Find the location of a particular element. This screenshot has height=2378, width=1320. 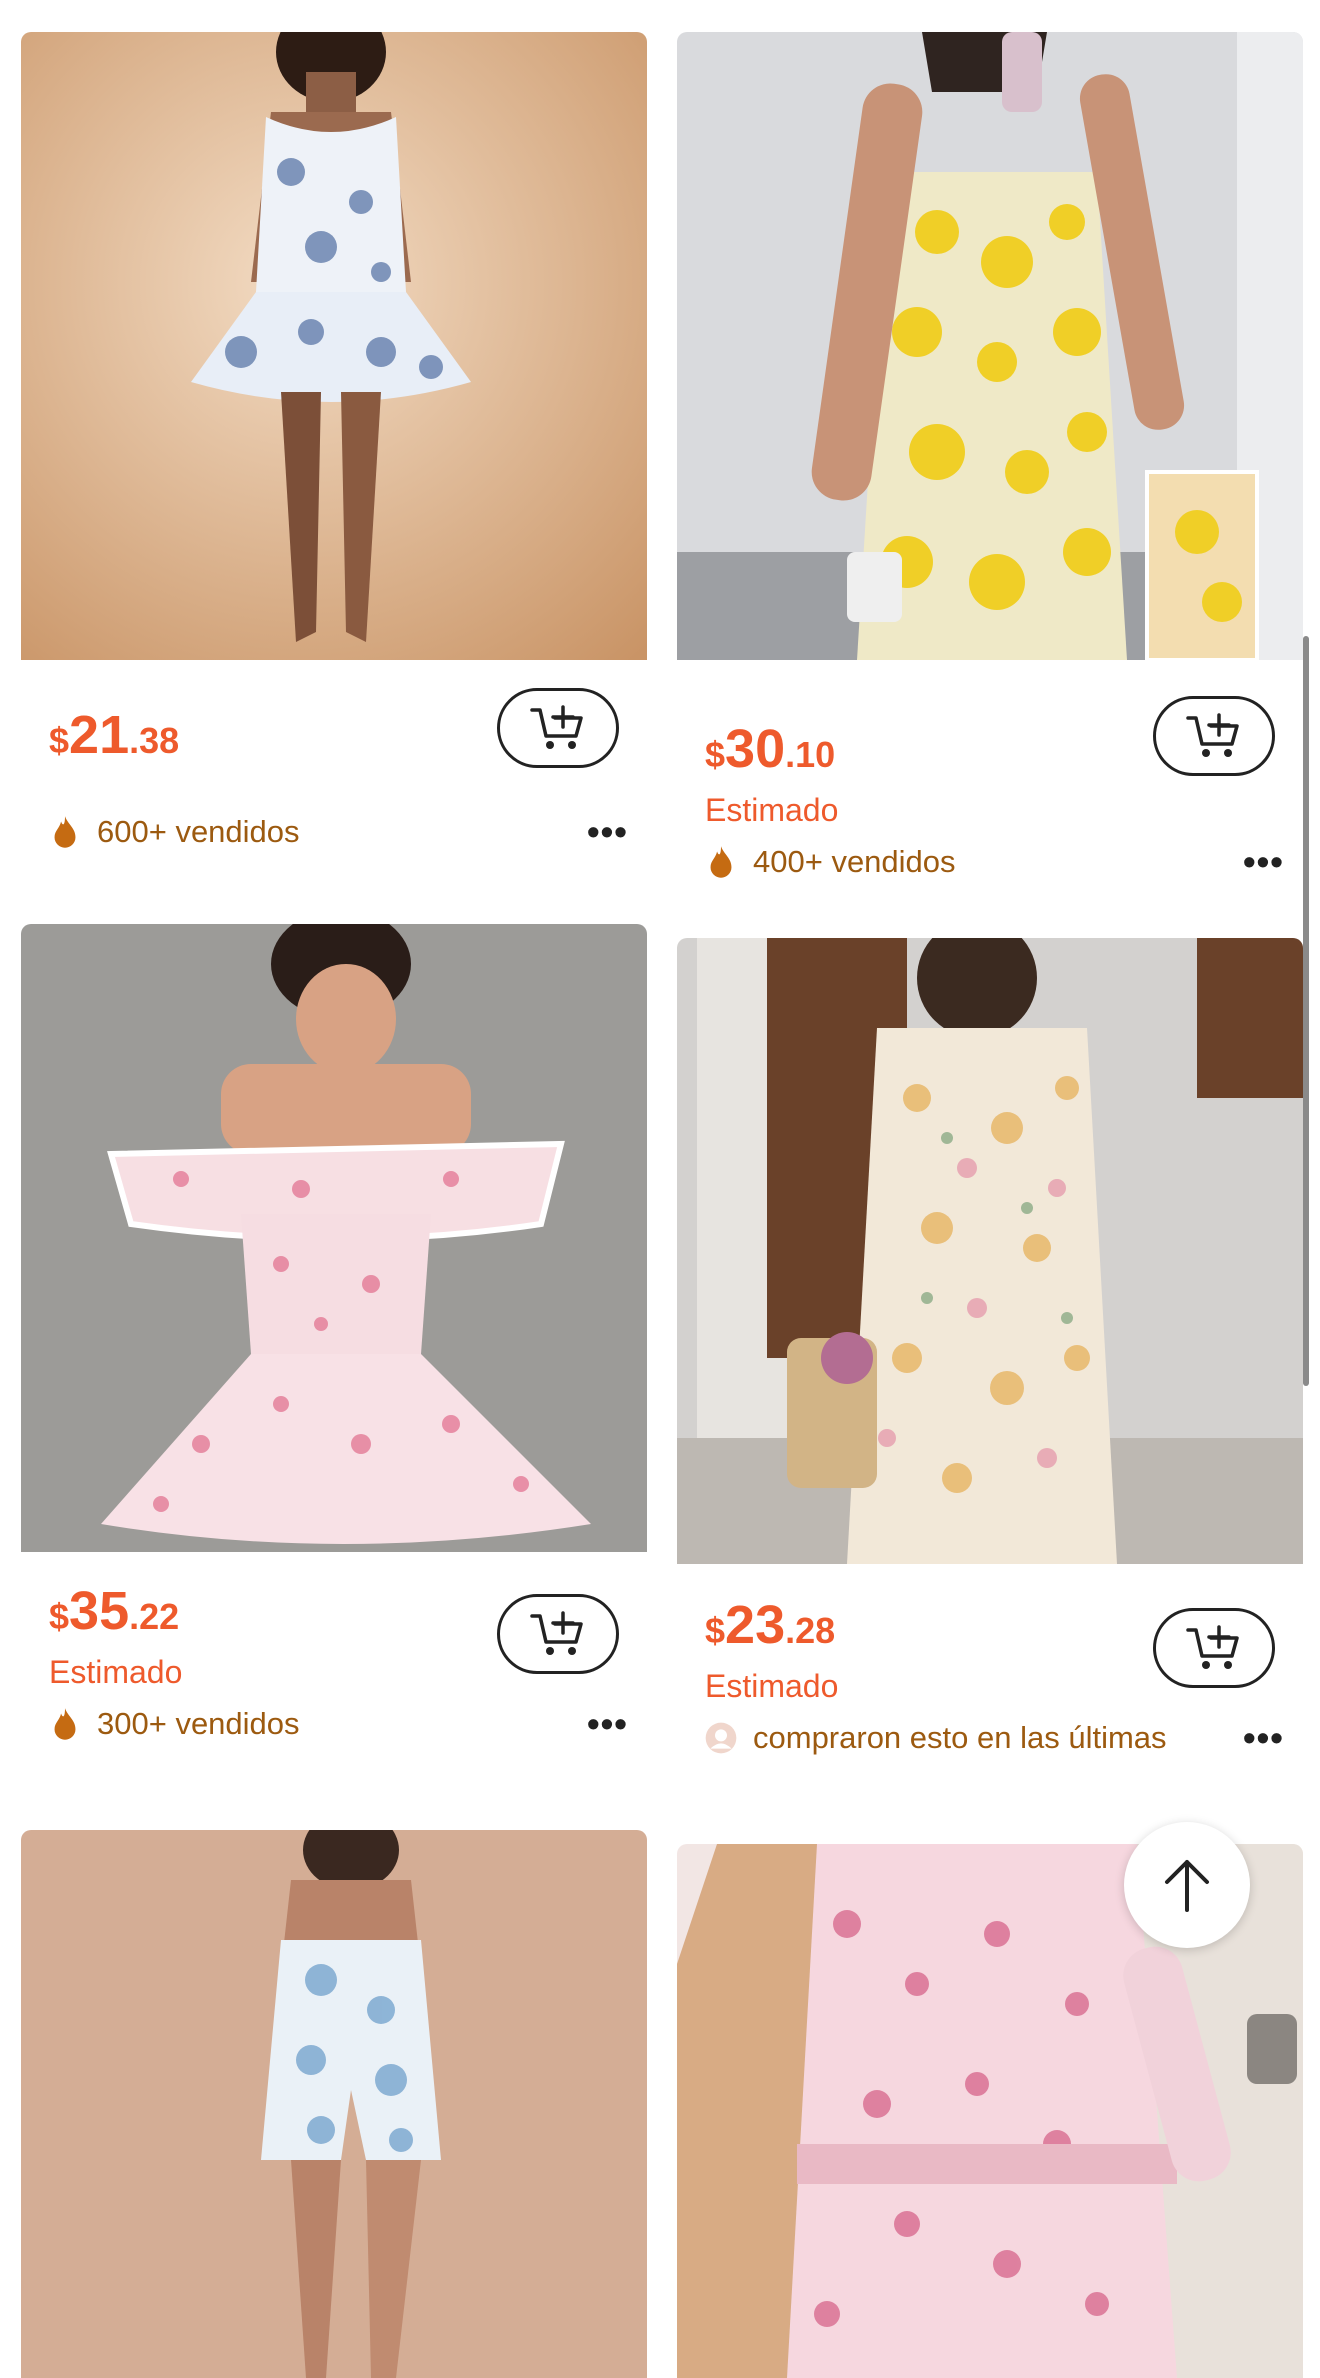

product-price: $35.22 is located at coordinates (114, 1611).